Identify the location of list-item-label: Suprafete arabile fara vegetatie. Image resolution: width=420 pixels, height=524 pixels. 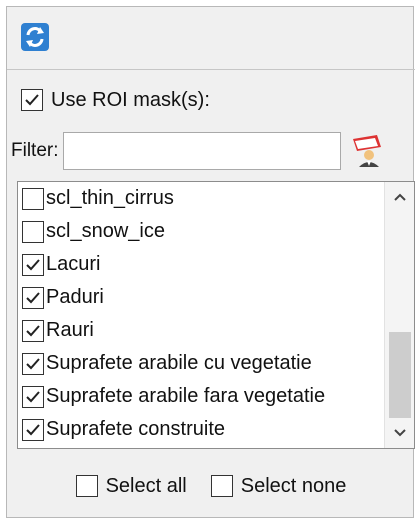
(186, 396).